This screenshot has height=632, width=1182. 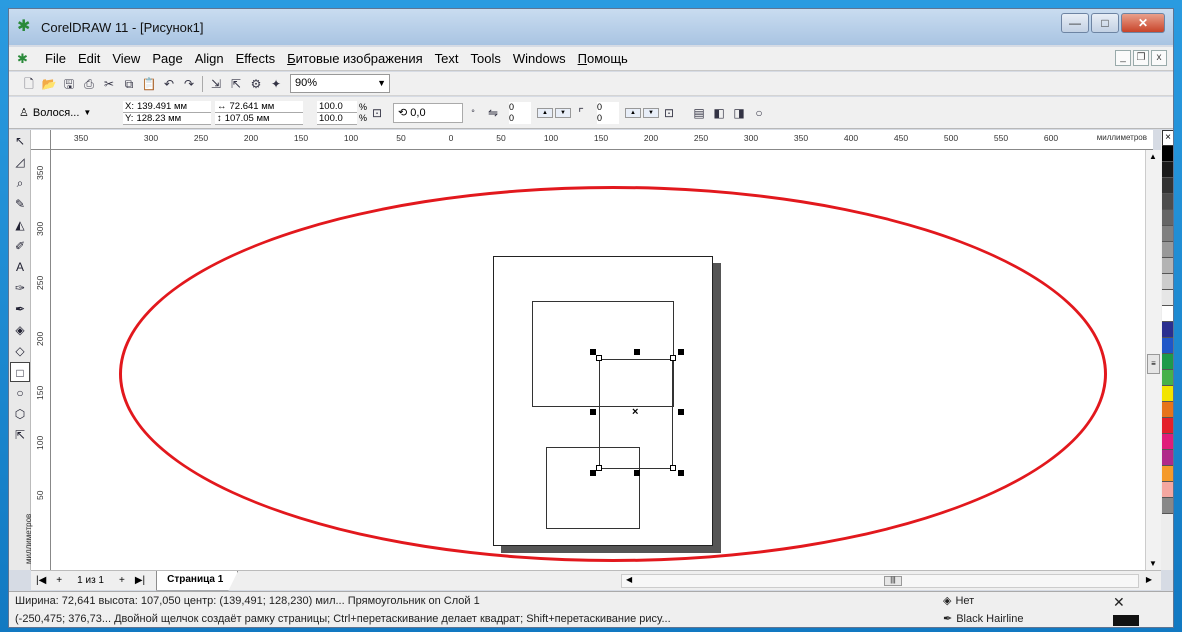 I want to click on last-page-icon: ▶|, so click(x=140, y=580).